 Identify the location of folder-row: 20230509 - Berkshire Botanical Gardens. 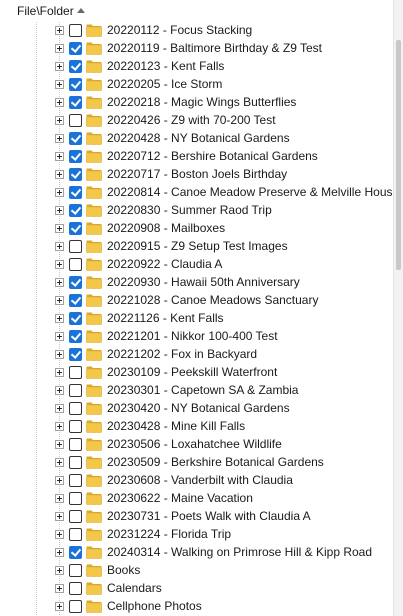
(196, 463).